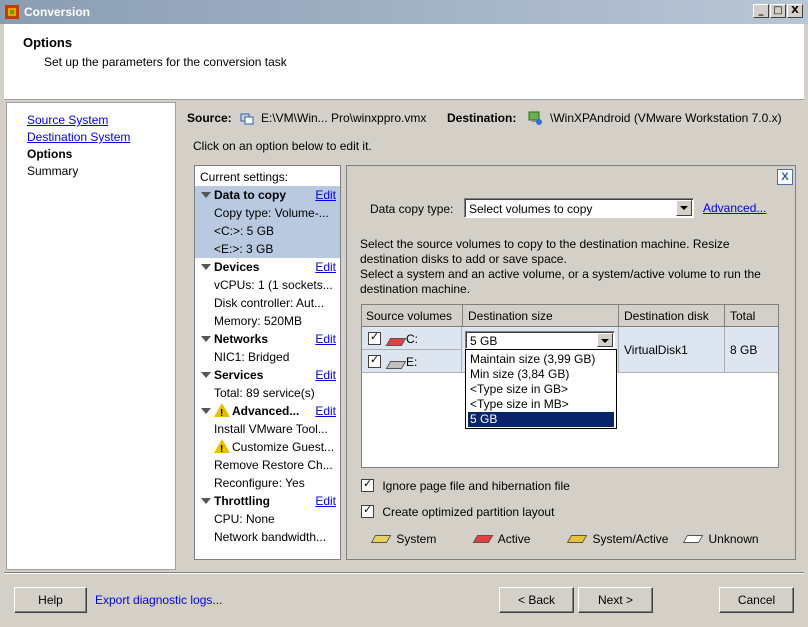  Describe the element at coordinates (785, 177) in the screenshot. I see `close-panel-button: X` at that location.